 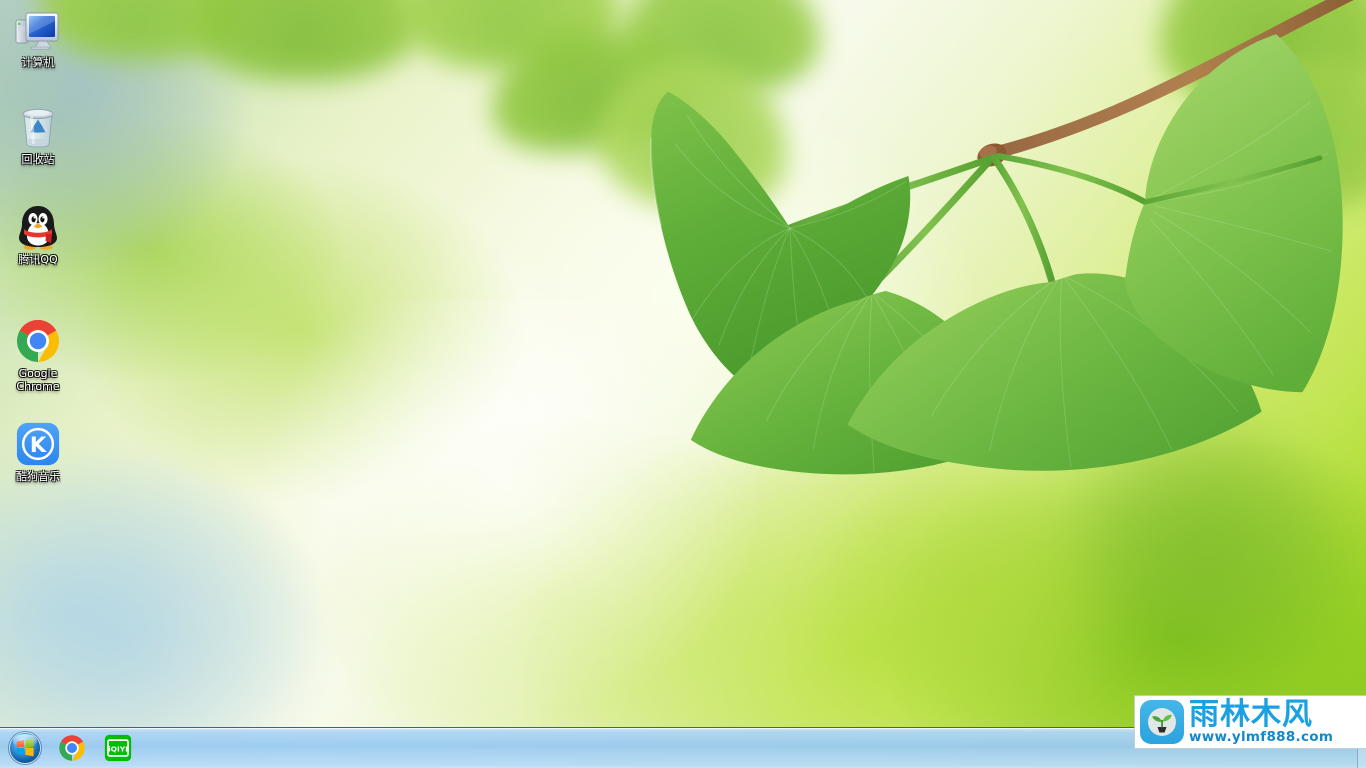 I want to click on iqiyi-icon-text: iQIYI, so click(x=118, y=749).